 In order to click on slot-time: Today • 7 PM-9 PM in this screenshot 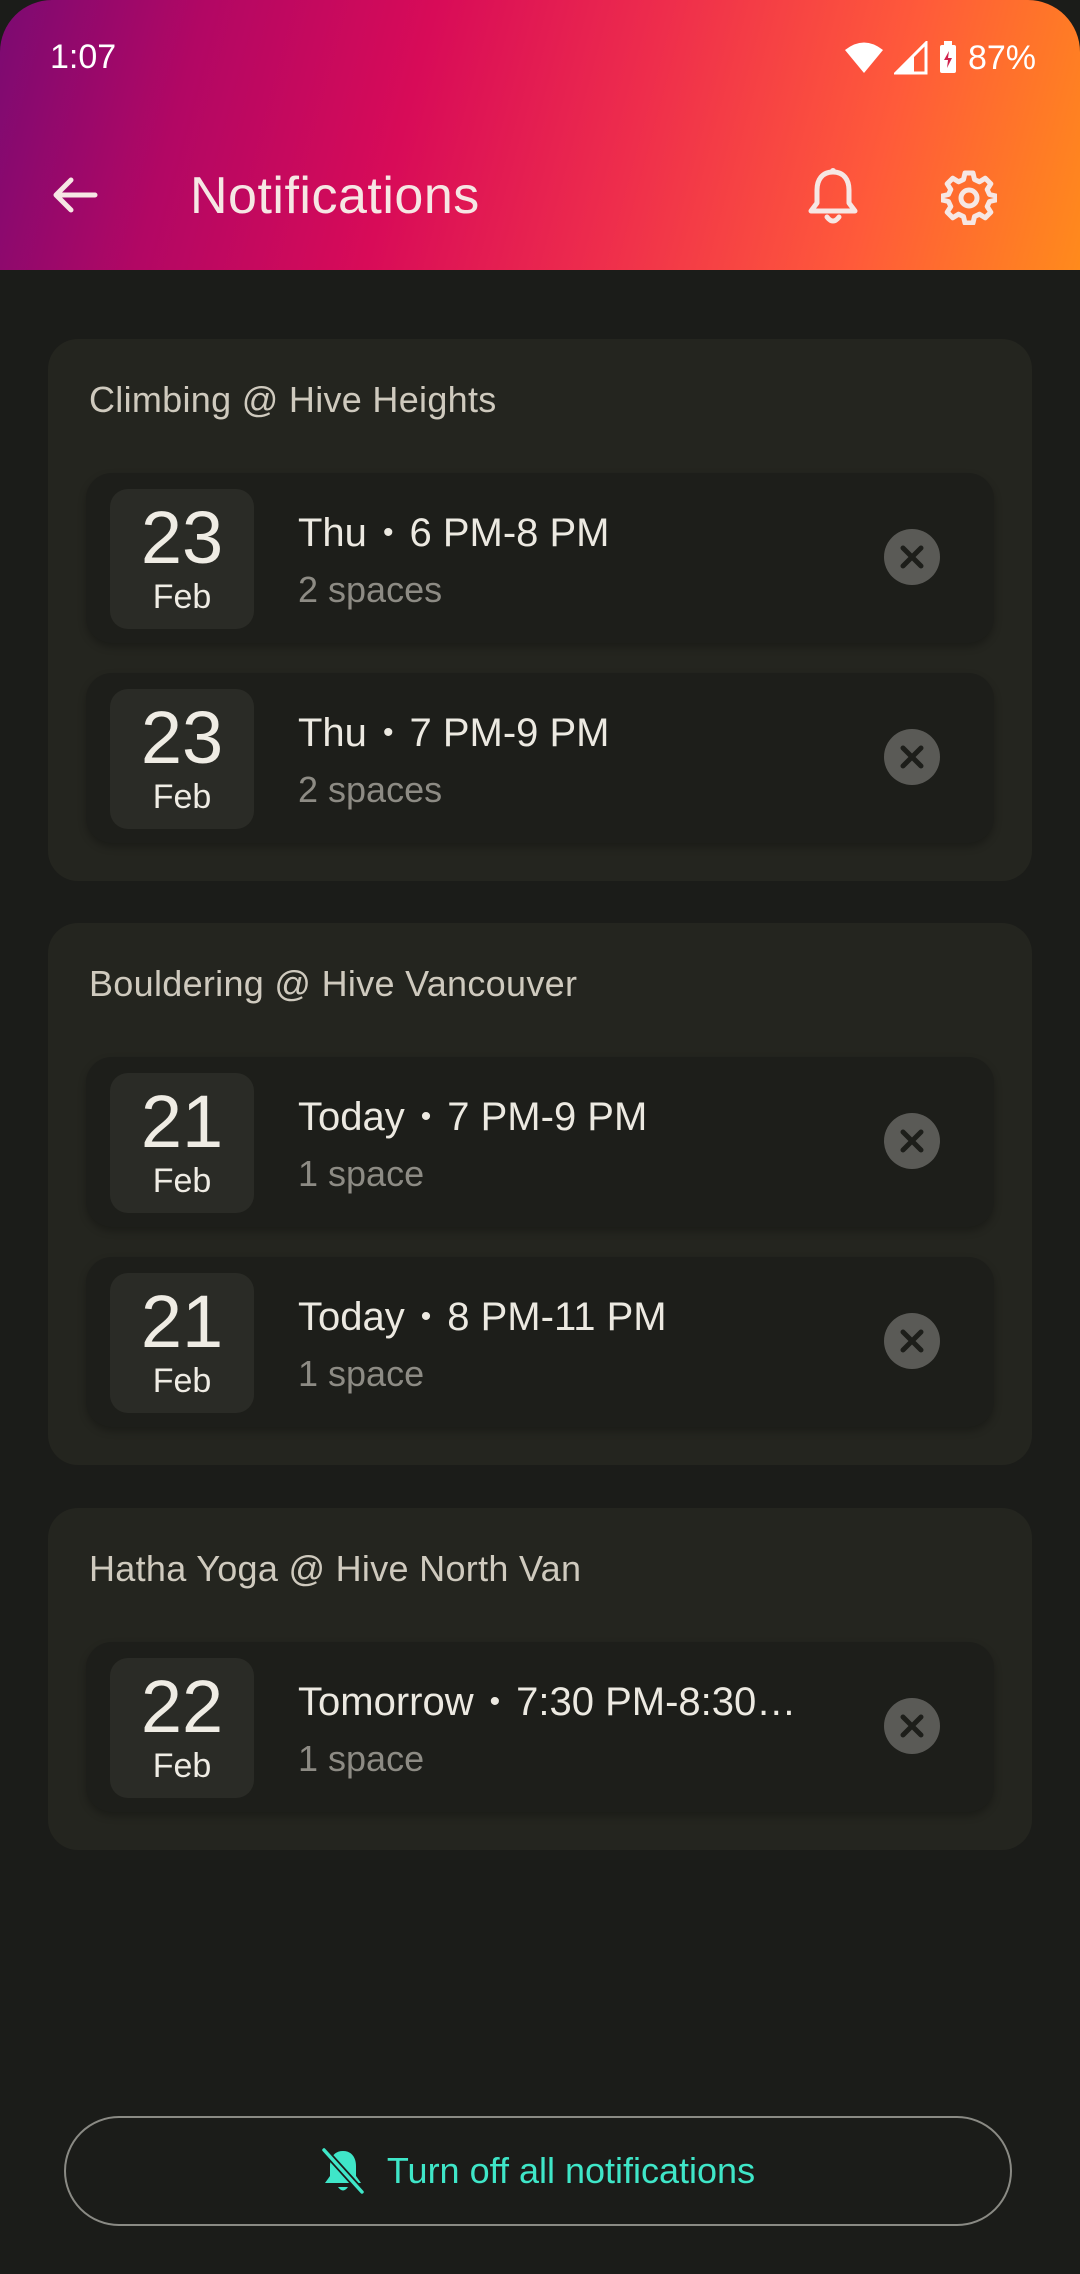, I will do `click(473, 1117)`.